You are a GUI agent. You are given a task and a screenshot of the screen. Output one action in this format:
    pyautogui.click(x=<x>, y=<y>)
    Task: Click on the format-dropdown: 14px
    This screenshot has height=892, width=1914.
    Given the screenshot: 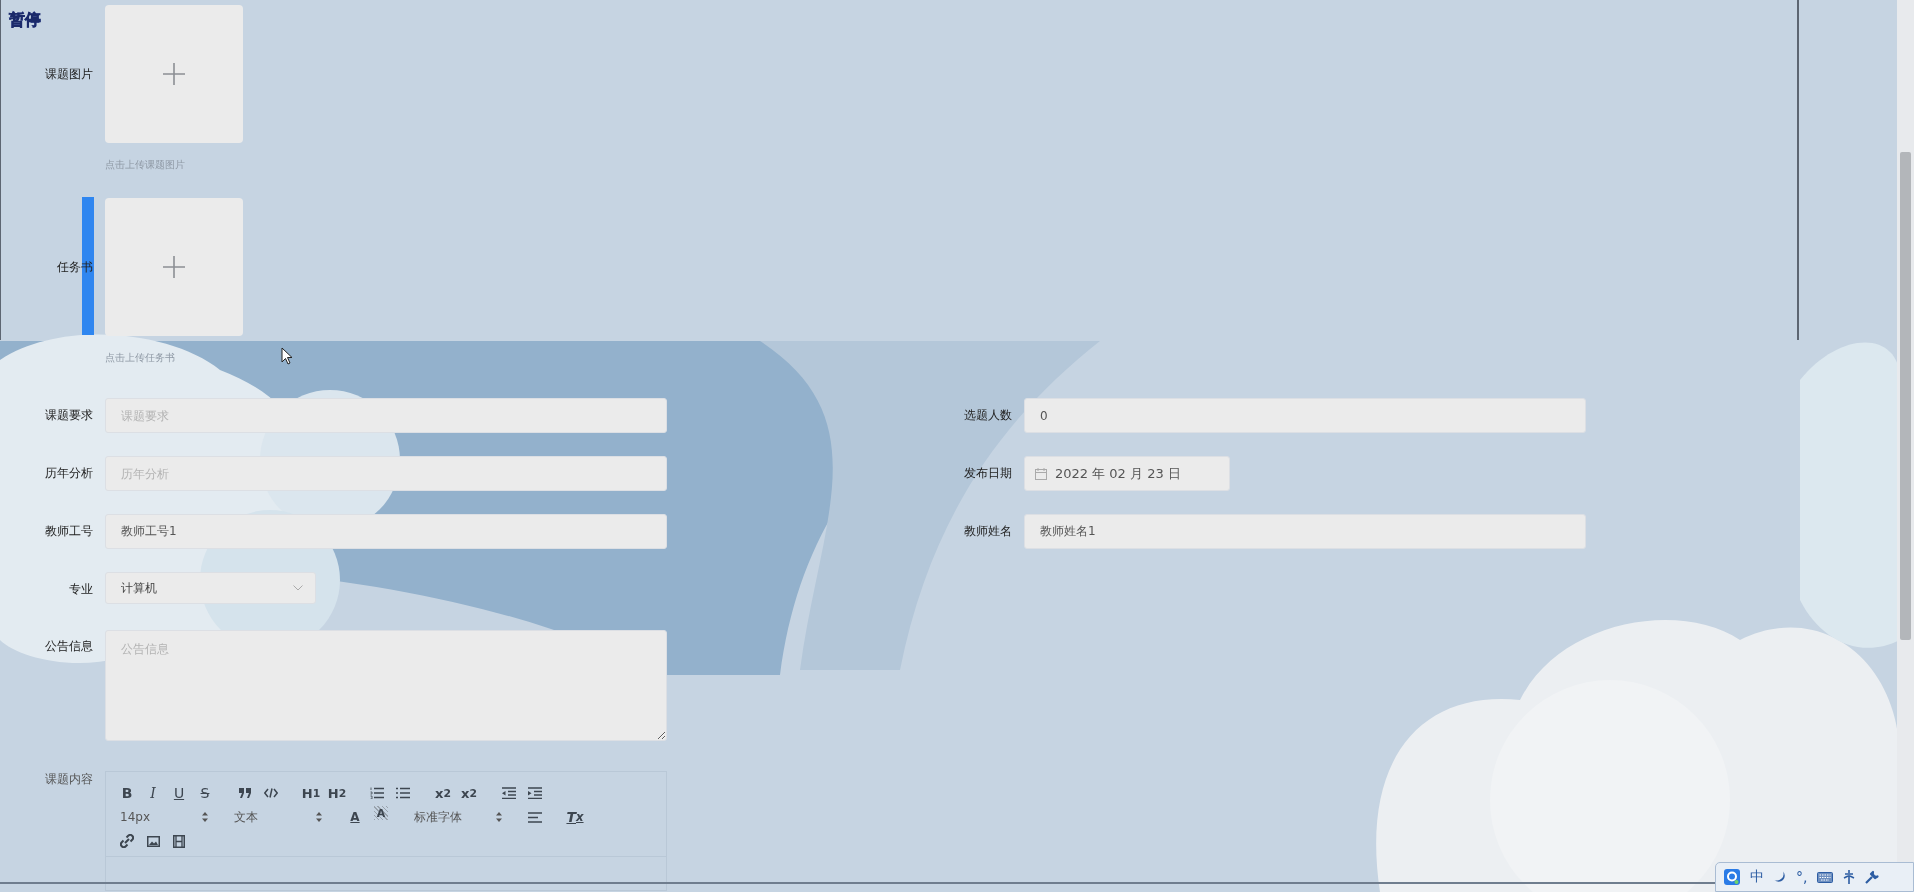 What is the action you would take?
    pyautogui.click(x=164, y=817)
    